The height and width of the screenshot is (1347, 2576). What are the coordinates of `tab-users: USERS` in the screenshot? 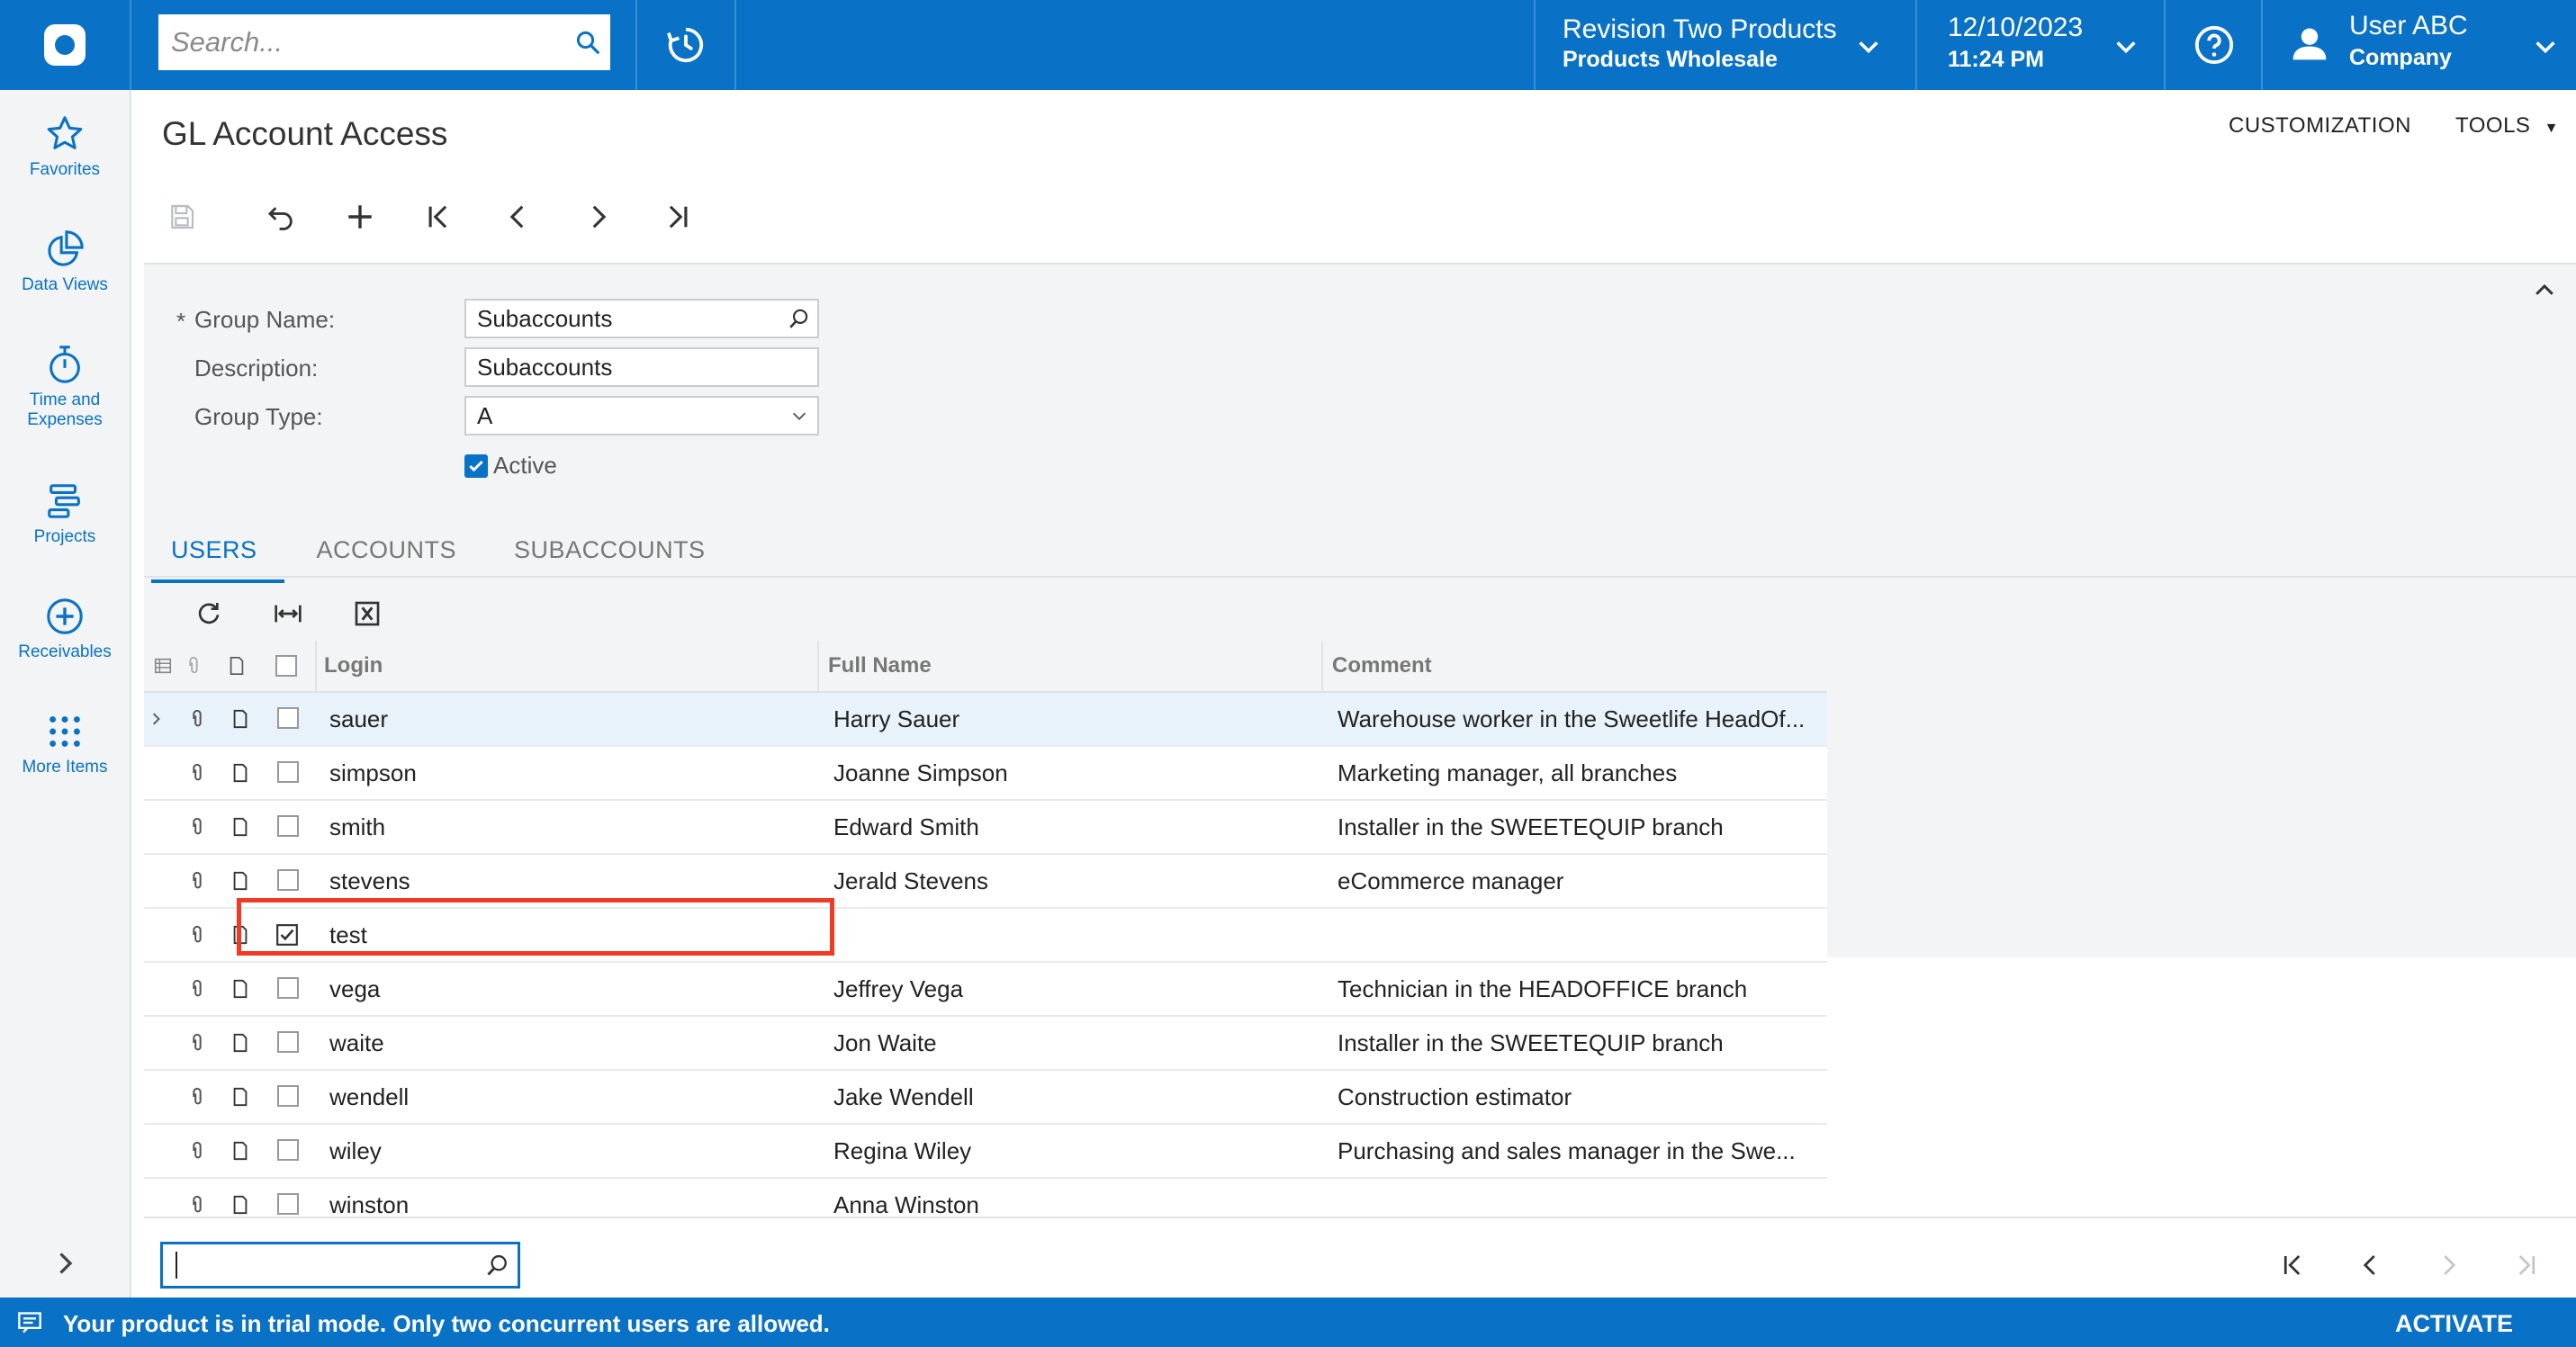 It's located at (217, 554).